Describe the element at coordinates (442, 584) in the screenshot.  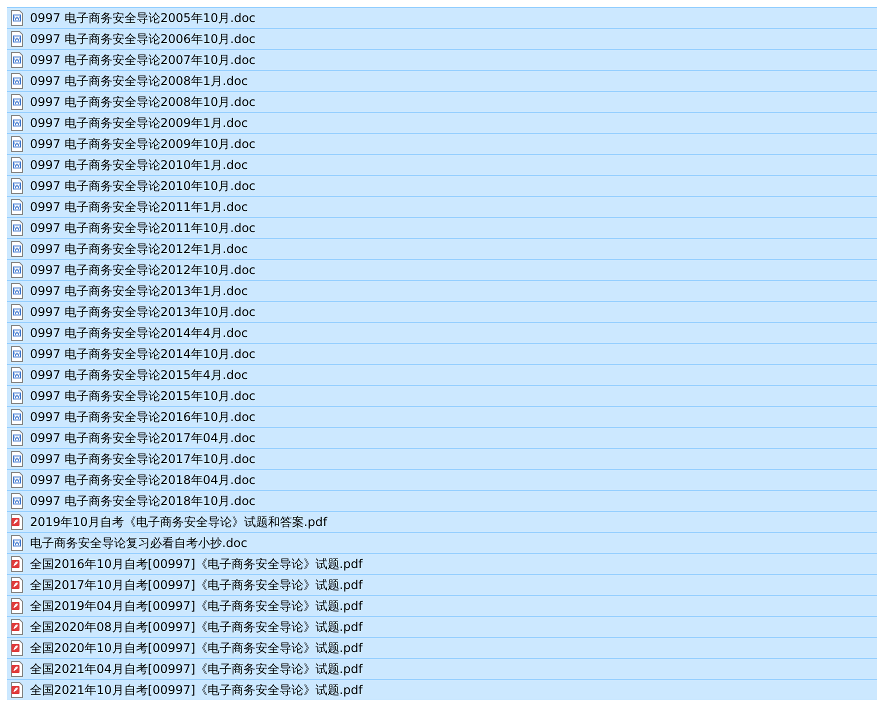
I see `file-row: 全国2017年10月自考[00997]《电子商务安全导论》试题.pdf` at that location.